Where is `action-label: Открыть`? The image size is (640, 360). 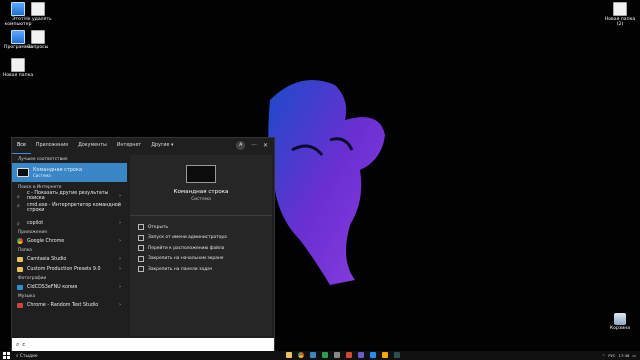
action-label: Открыть is located at coordinates (158, 227).